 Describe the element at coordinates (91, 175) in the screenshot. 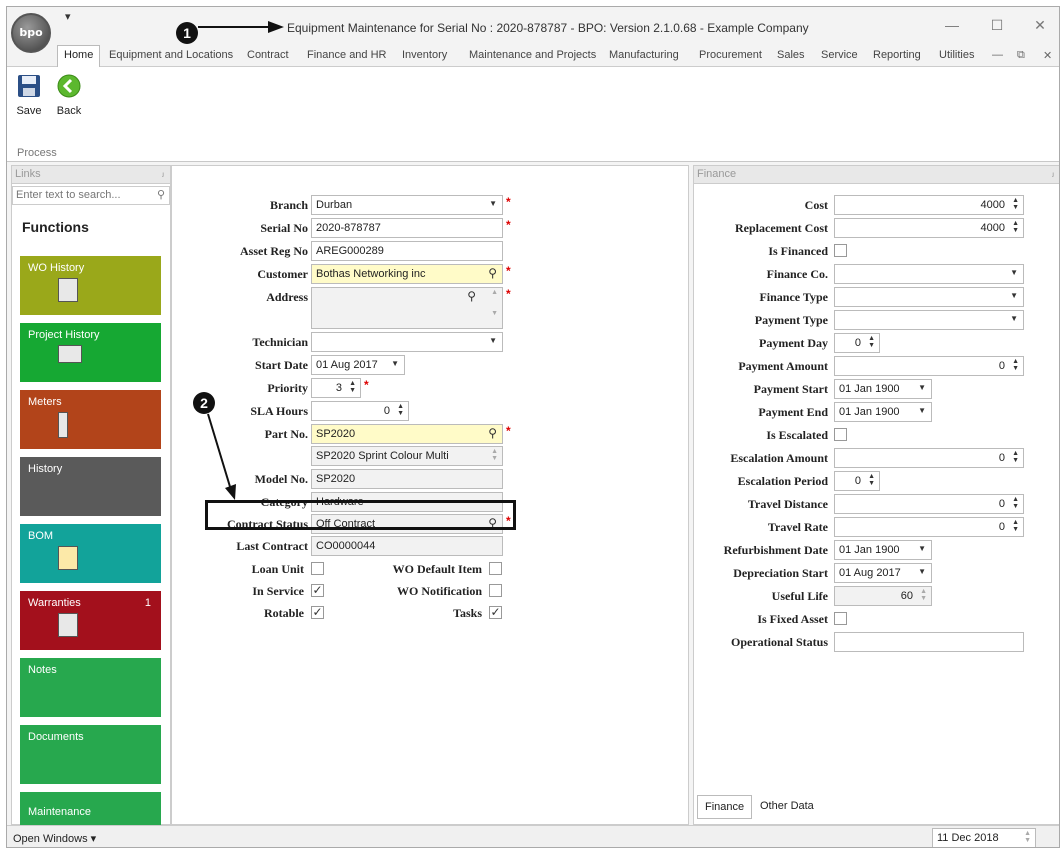

I see `links-header: Links ⱼ` at that location.